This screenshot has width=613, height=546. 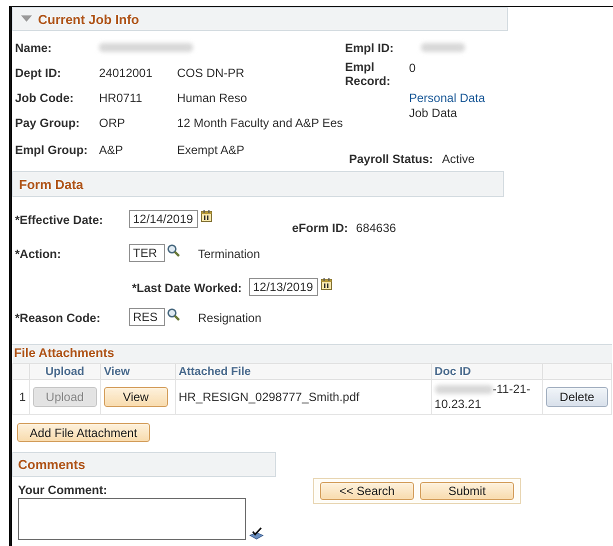 I want to click on field-label: Dept ID:, so click(x=38, y=73).